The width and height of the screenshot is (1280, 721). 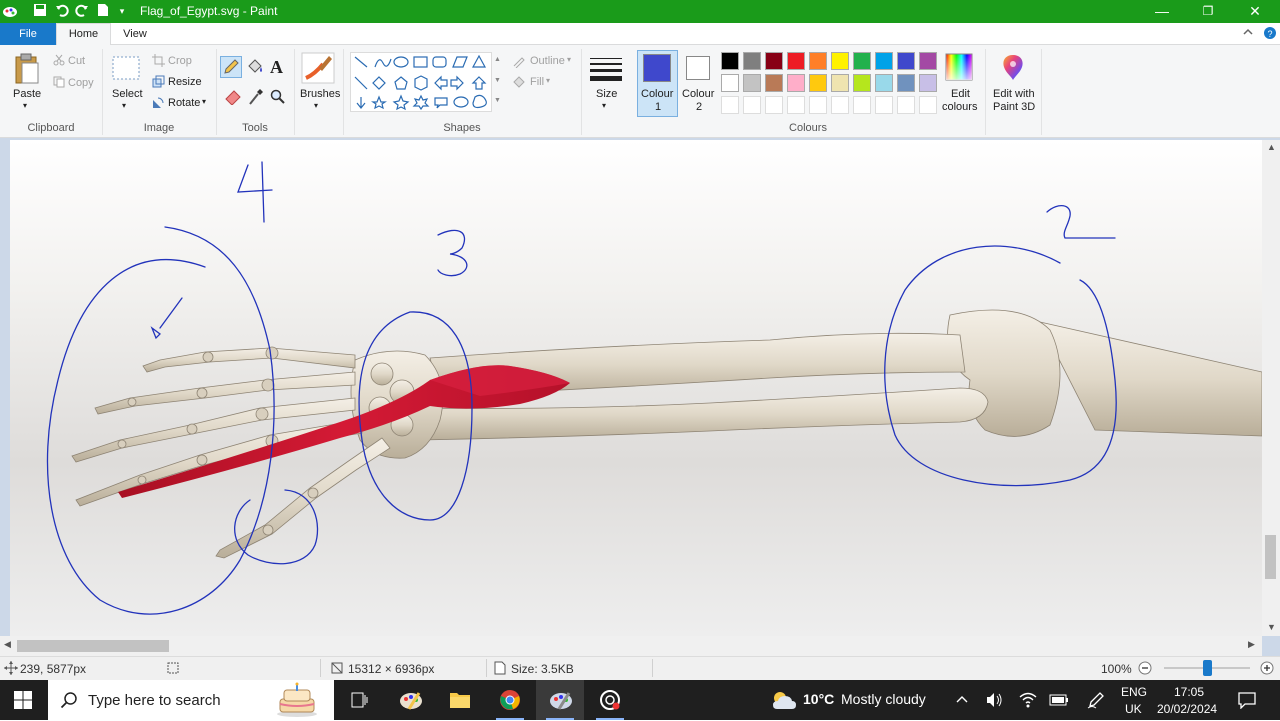 What do you see at coordinates (83, 34) in the screenshot?
I see `tab-home: Home` at bounding box center [83, 34].